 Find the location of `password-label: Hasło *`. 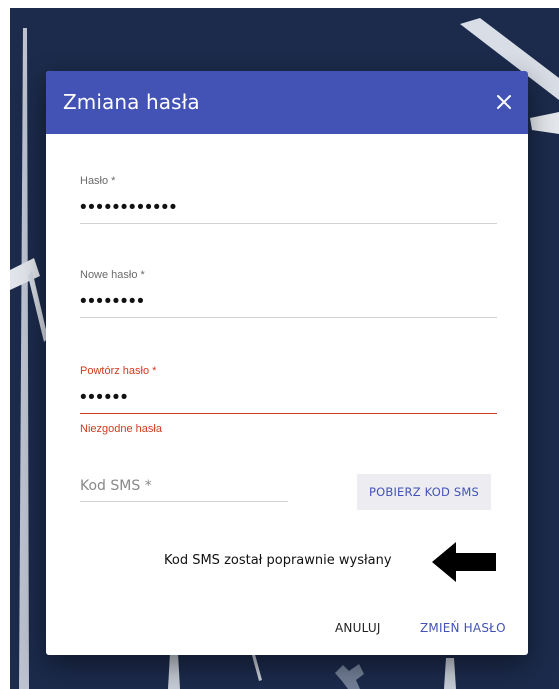

password-label: Hasło * is located at coordinates (98, 181).